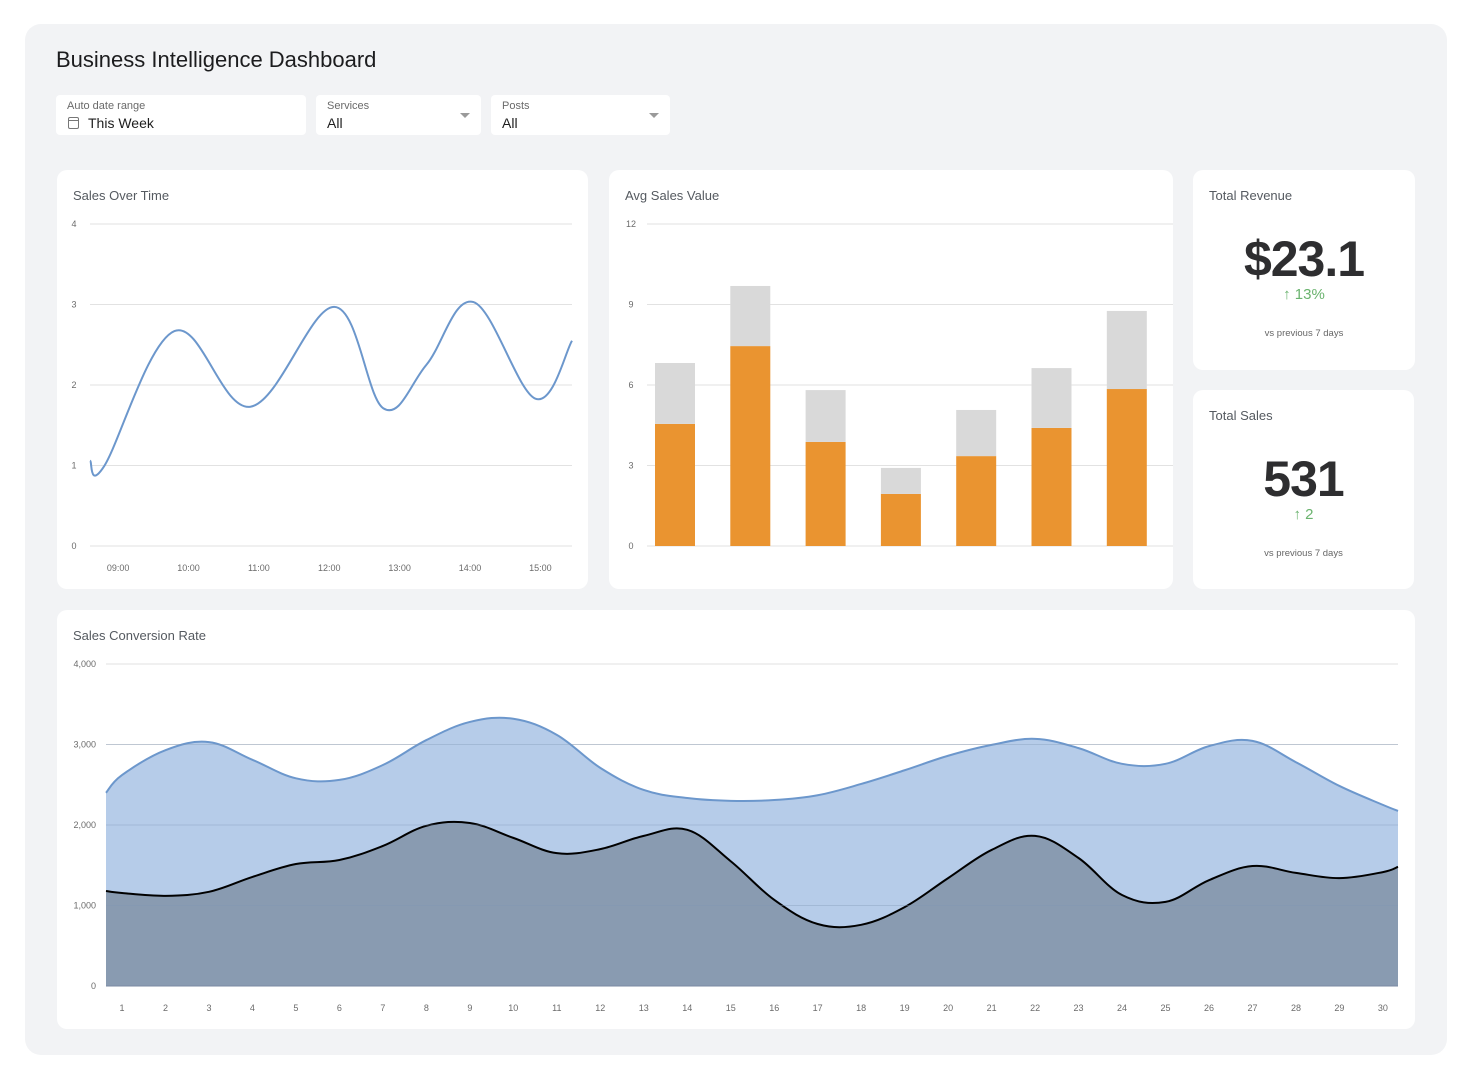  Describe the element at coordinates (556, 1008) in the screenshot. I see `x-tick-label: 11` at that location.